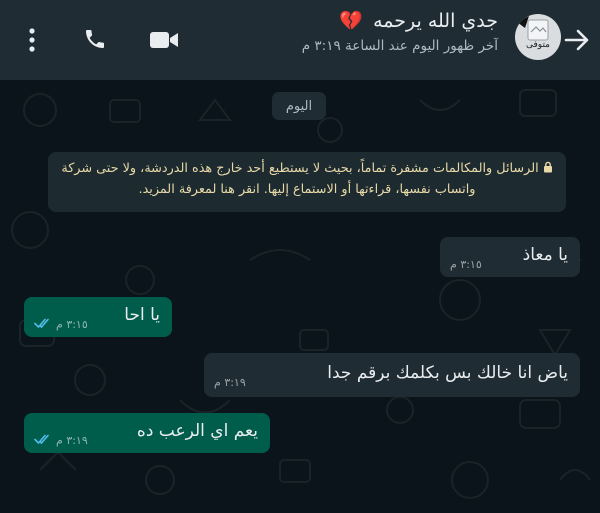 The width and height of the screenshot is (600, 513). What do you see at coordinates (98, 317) in the screenshot?
I see `message-outgoing: يا احا ٣:١٥ م` at bounding box center [98, 317].